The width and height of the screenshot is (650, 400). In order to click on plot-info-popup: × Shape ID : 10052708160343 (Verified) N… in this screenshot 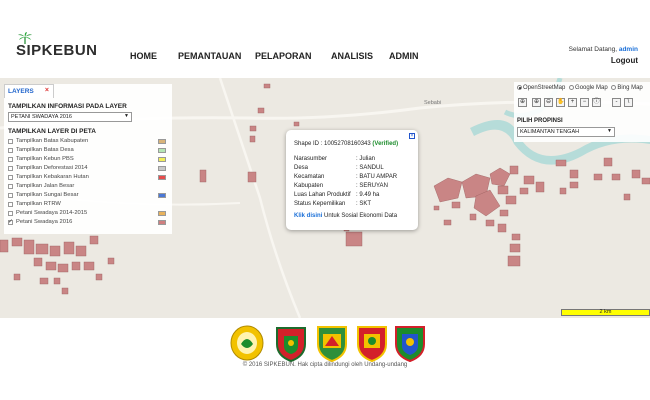, I will do `click(352, 180)`.